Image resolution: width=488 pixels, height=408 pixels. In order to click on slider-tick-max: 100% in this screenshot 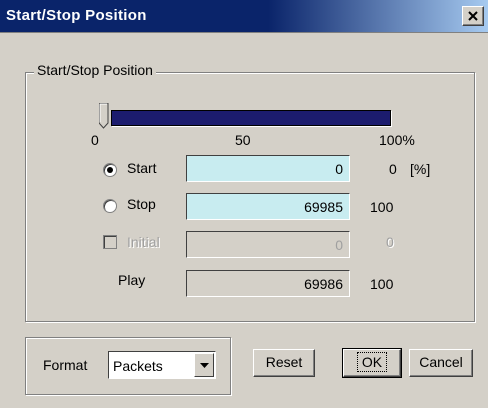, I will do `click(397, 140)`.